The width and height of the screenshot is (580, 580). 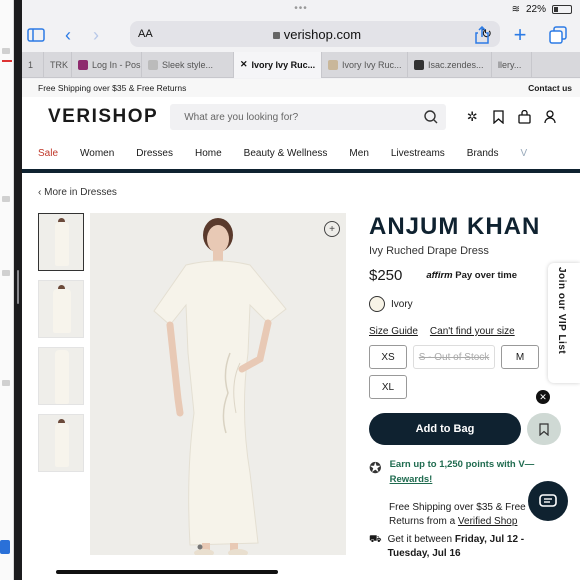 What do you see at coordinates (377, 304) in the screenshot?
I see `color-swatch-ivory` at bounding box center [377, 304].